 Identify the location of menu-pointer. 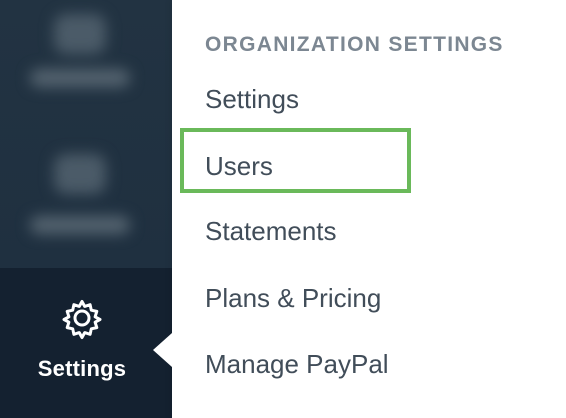
(162, 350).